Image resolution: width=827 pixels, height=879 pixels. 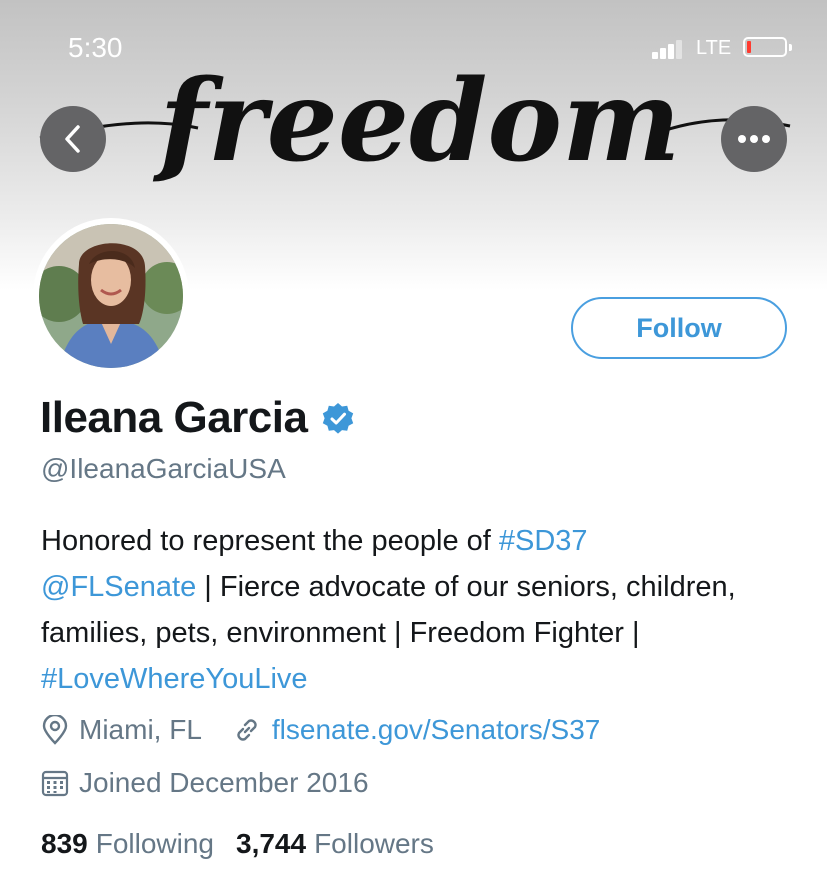 I want to click on website-group: flsenate.gov/Senators/S37, so click(x=416, y=730).